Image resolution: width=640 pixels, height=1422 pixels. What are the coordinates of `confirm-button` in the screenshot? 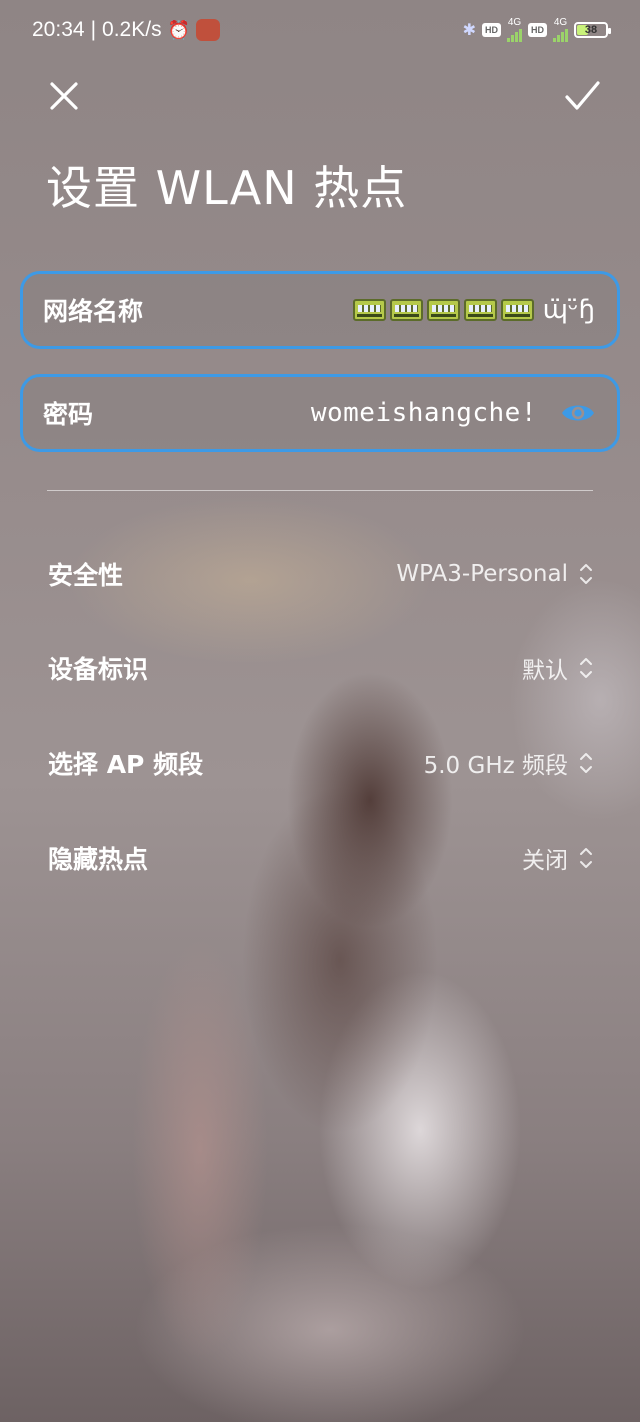 It's located at (582, 96).